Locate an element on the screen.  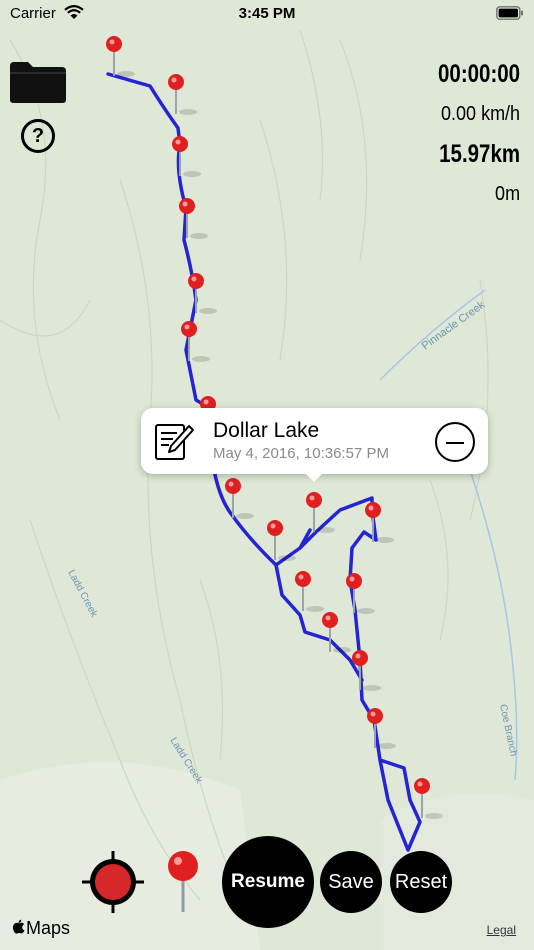
callout-title: Dollar Lake is located at coordinates (266, 430).